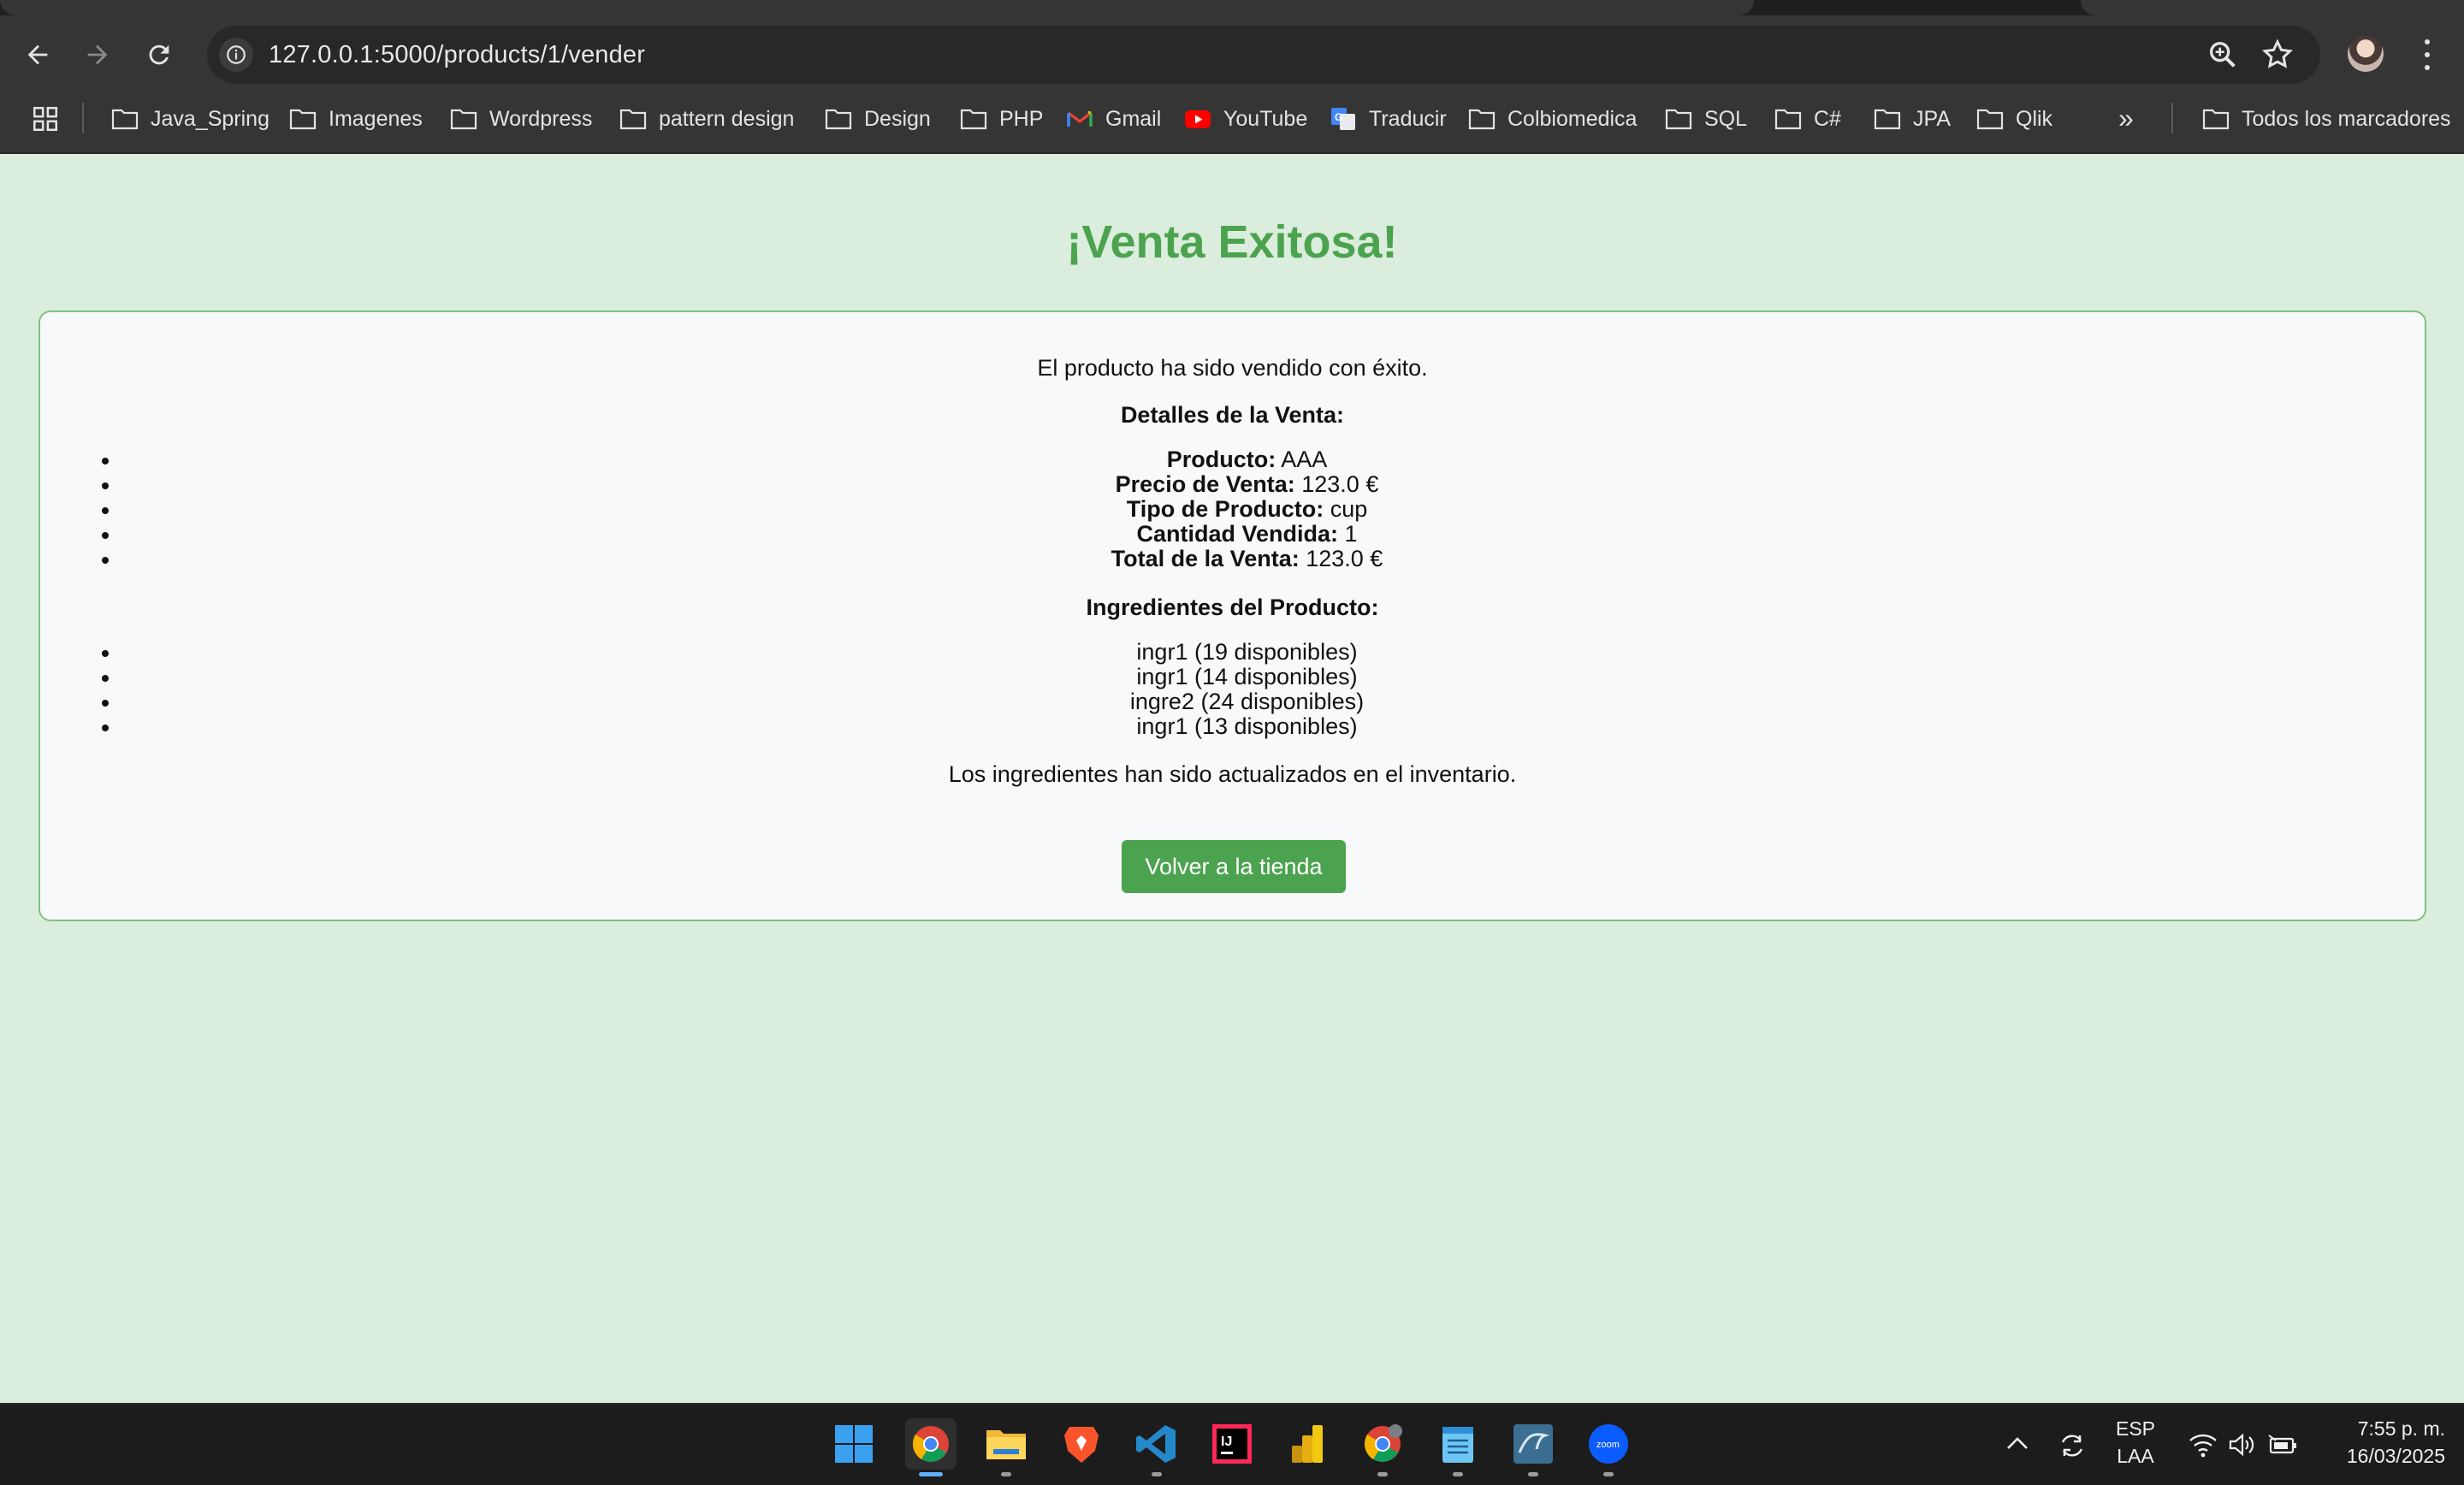 This screenshot has width=2464, height=1485. I want to click on page-title: ¡Venta Exitosa!, so click(1232, 242).